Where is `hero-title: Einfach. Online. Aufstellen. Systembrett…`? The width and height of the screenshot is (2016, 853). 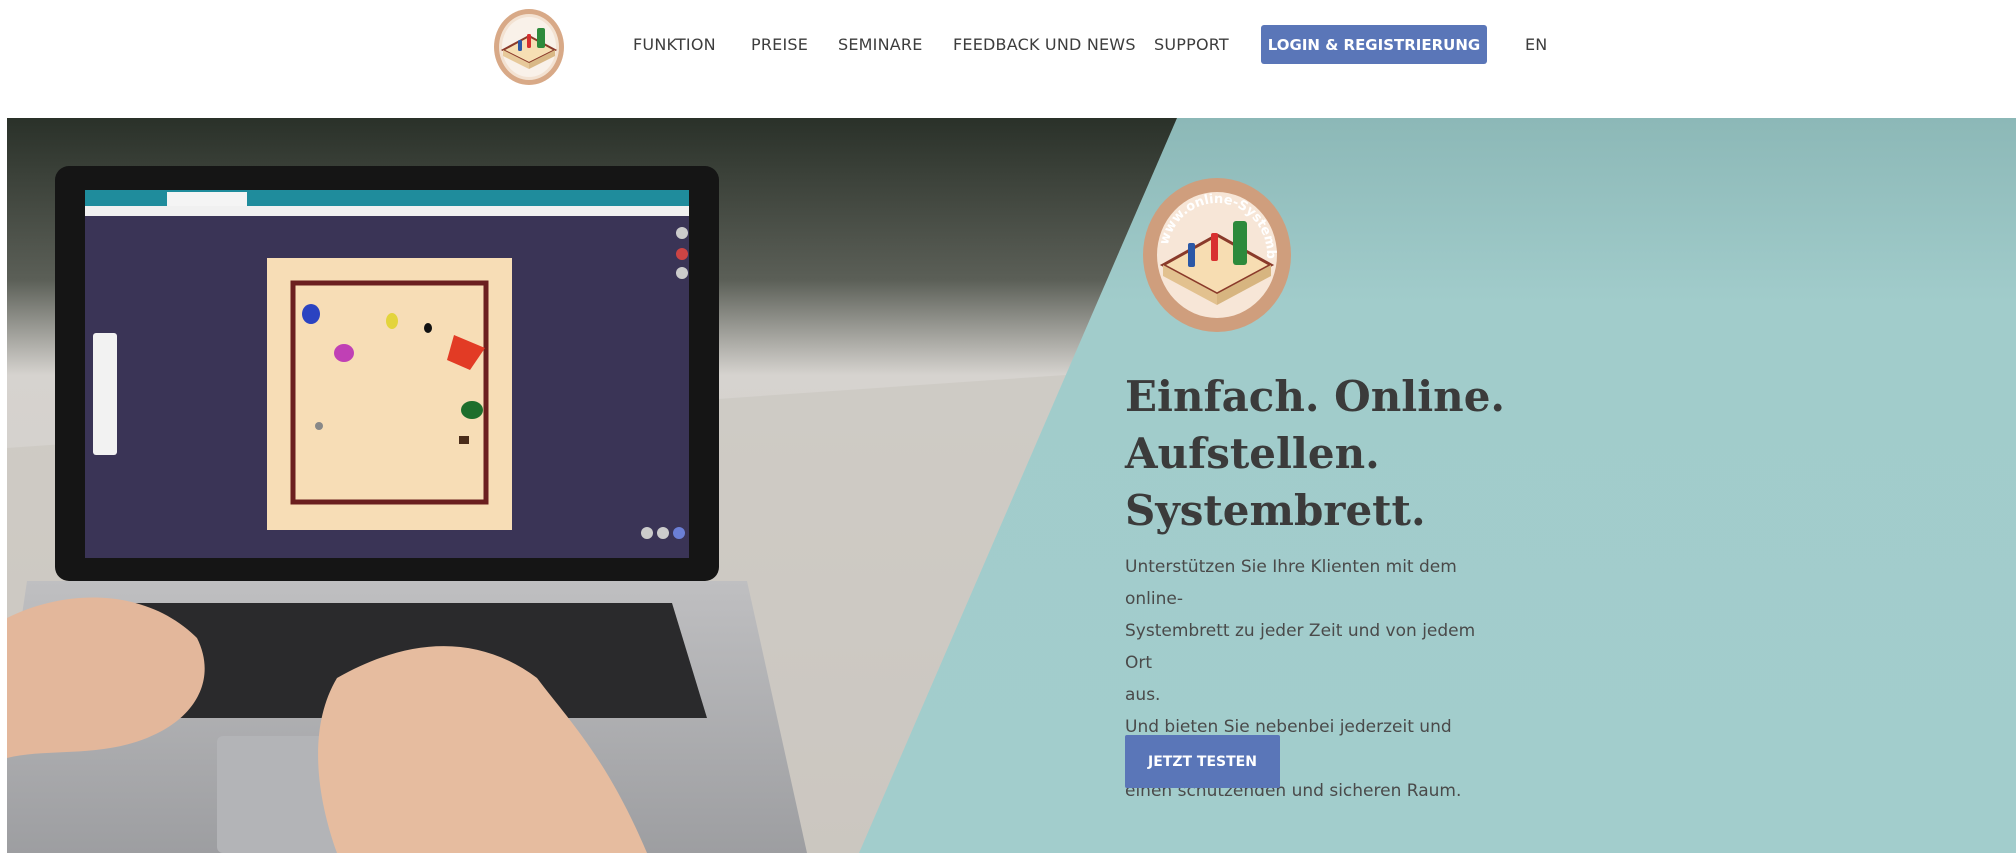
hero-title: Einfach. Online. Aufstellen. Systembrett… is located at coordinates (1405, 453).